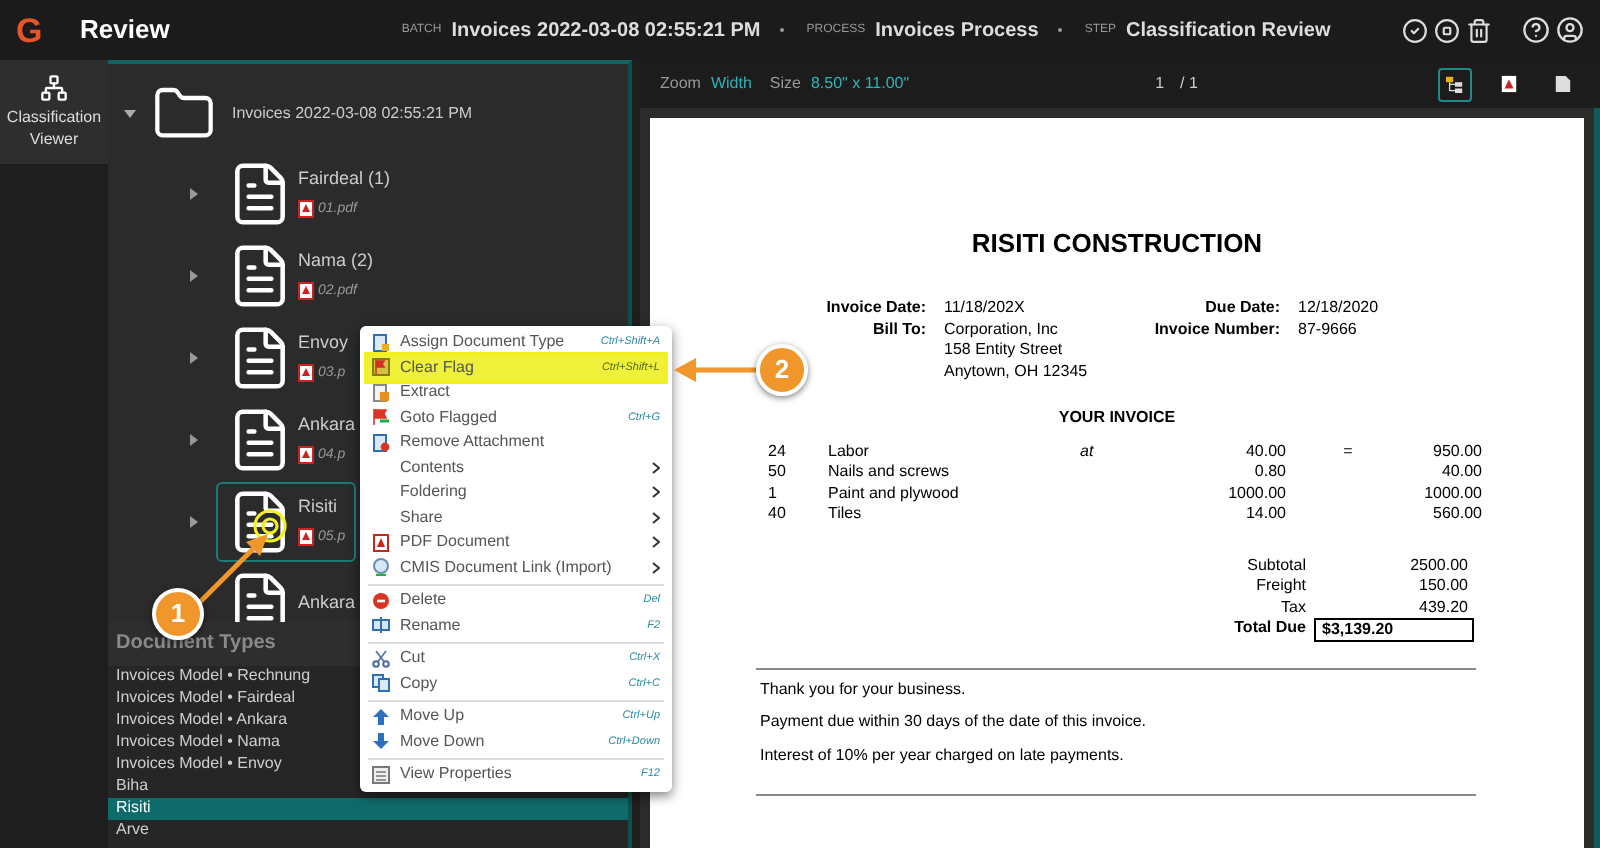  What do you see at coordinates (773, 493) in the screenshot?
I see `quantity-cell-text: 1` at bounding box center [773, 493].